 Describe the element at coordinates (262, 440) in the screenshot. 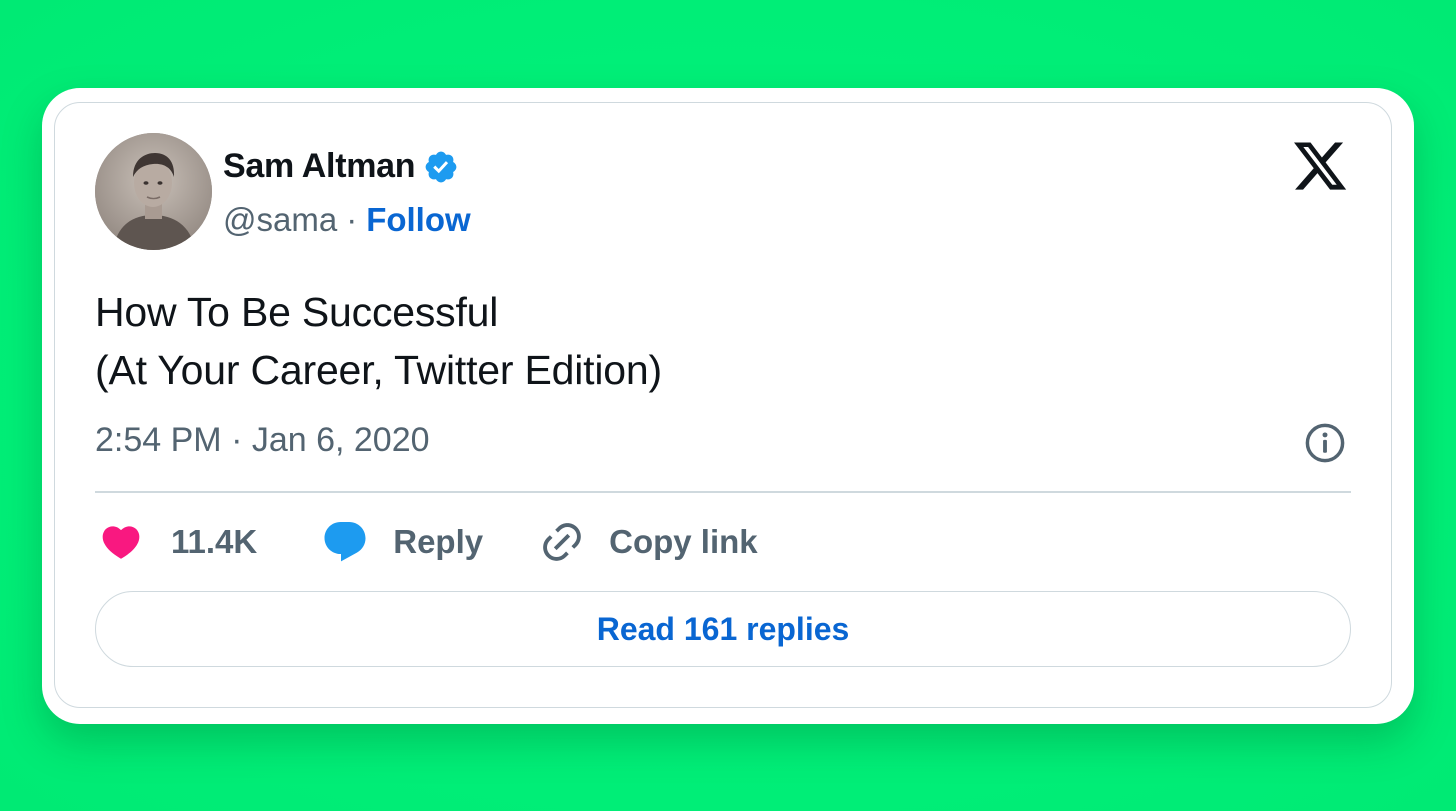

I see `tweet-timestamp: 2:54 PM · Jan 6, 2020` at that location.